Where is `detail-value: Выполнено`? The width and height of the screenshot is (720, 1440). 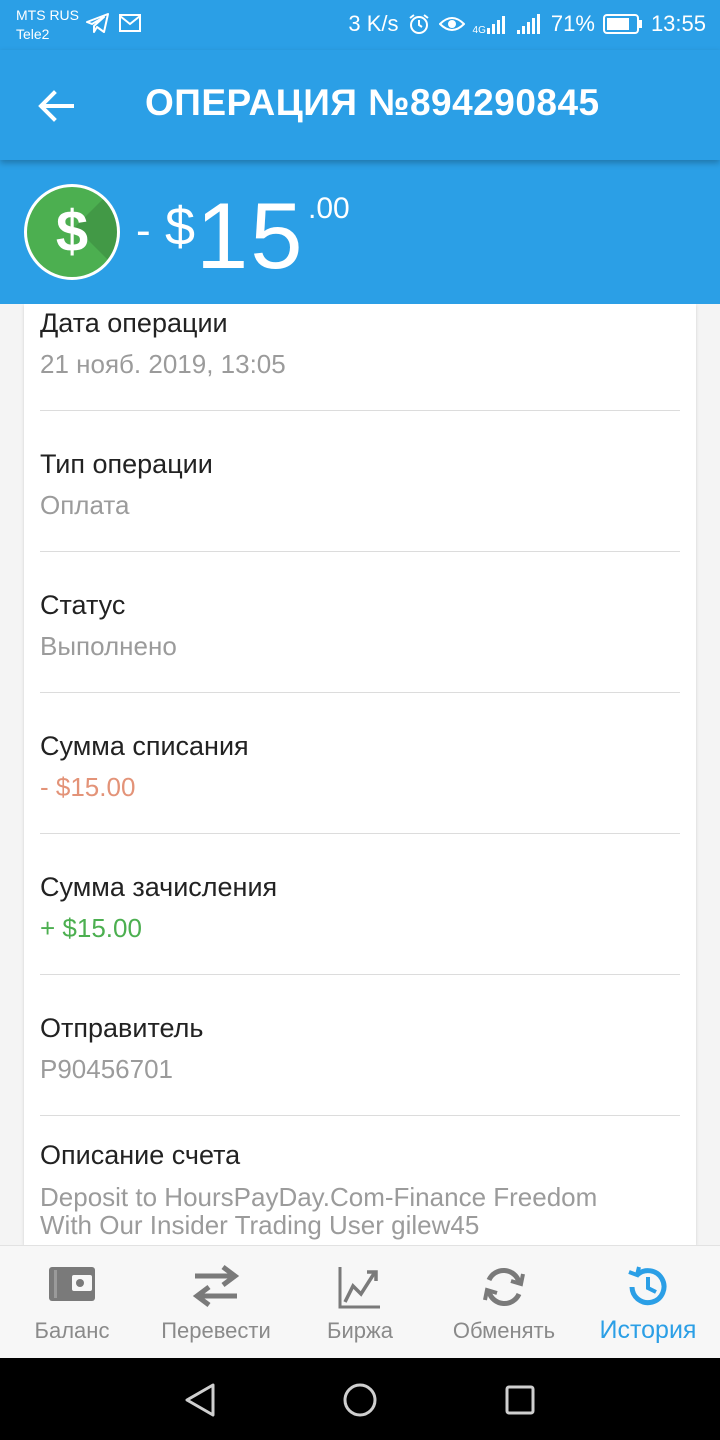 detail-value: Выполнено is located at coordinates (108, 646).